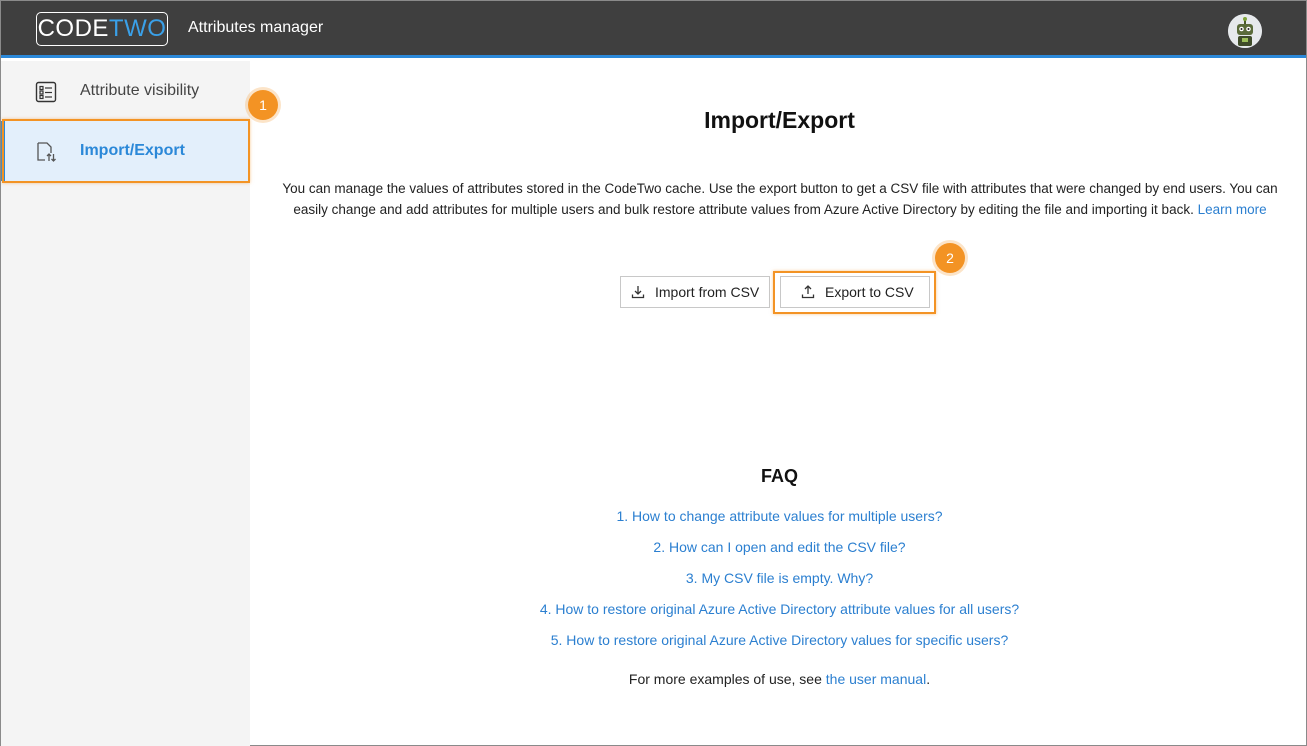 Image resolution: width=1307 pixels, height=746 pixels. What do you see at coordinates (137, 28) in the screenshot?
I see `logo-two-text: TWO` at bounding box center [137, 28].